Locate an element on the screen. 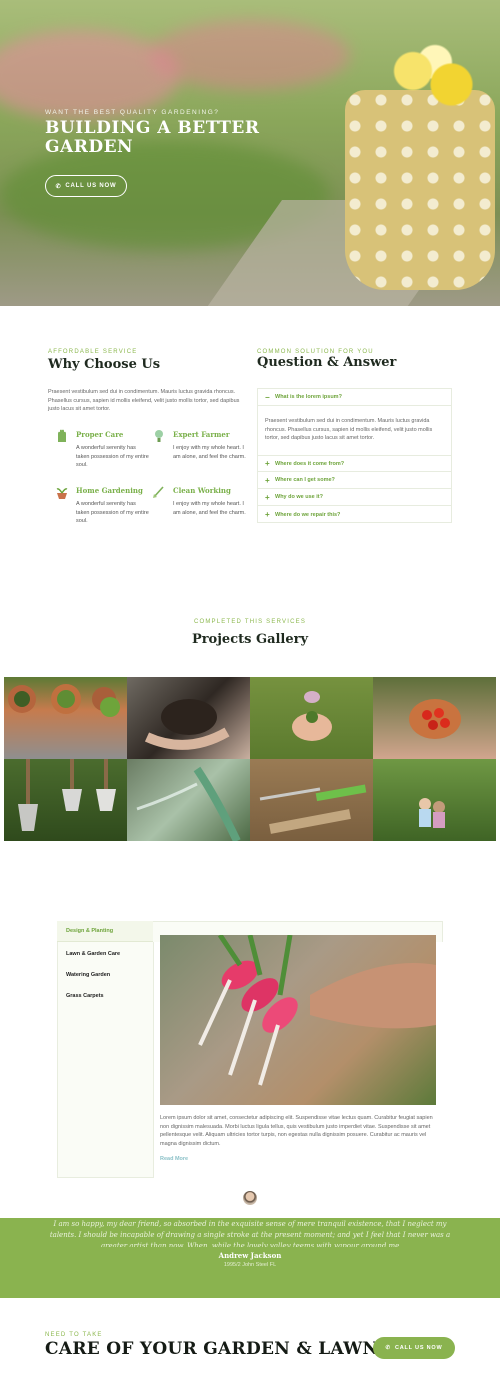  gallery-tile-hands-with-tomatoes is located at coordinates (434, 718).